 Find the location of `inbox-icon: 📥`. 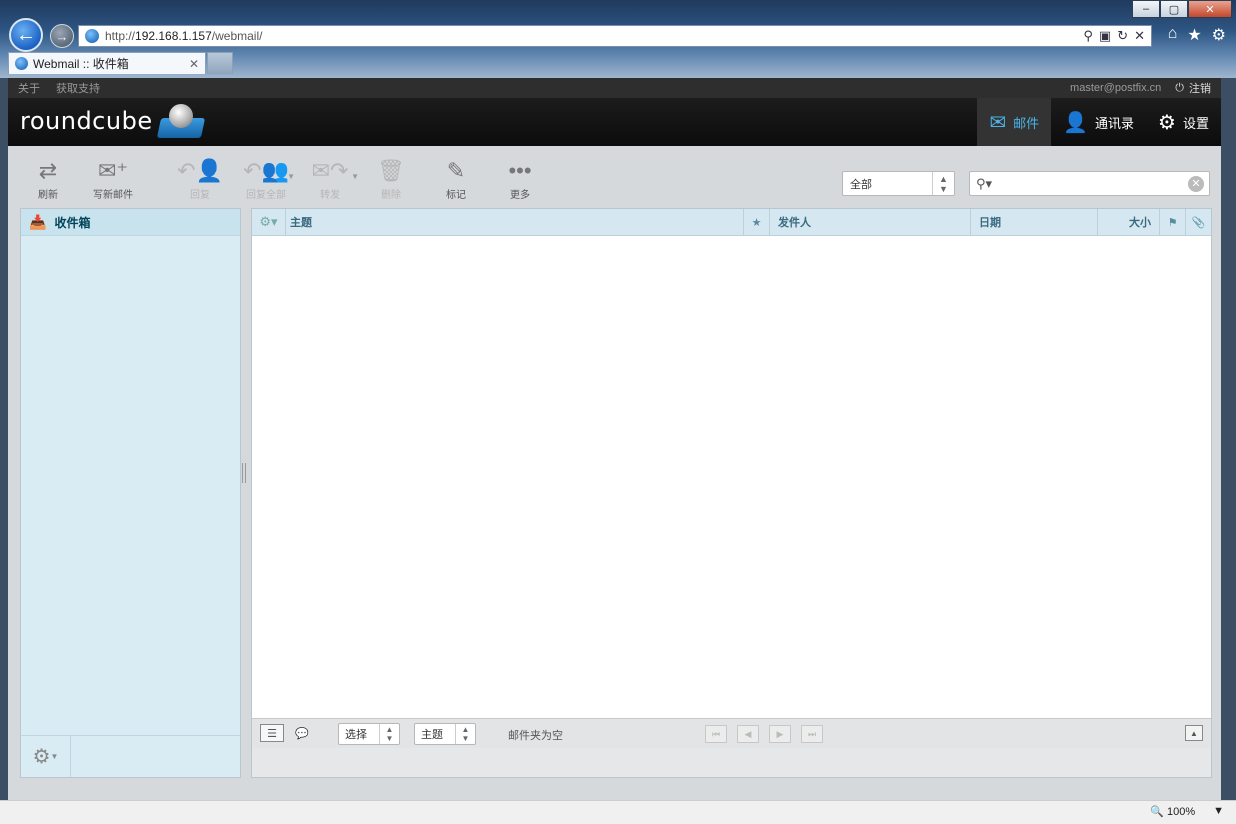

inbox-icon: 📥 is located at coordinates (38, 221).